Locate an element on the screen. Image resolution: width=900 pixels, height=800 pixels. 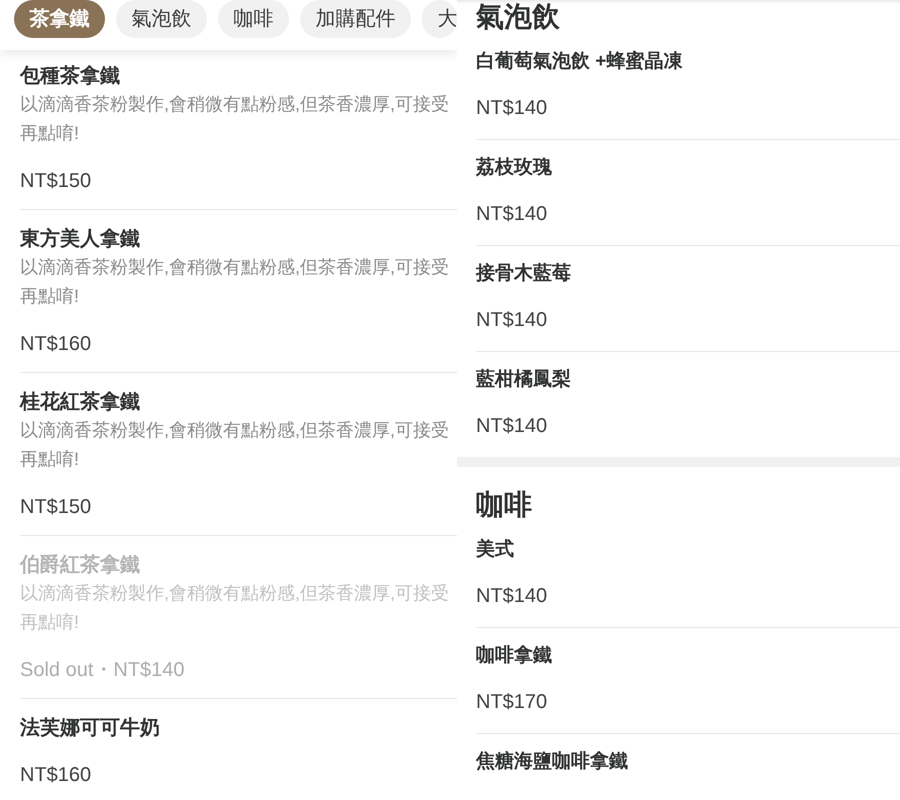
item-name: 藍柑橘鳳梨 is located at coordinates (524, 380).